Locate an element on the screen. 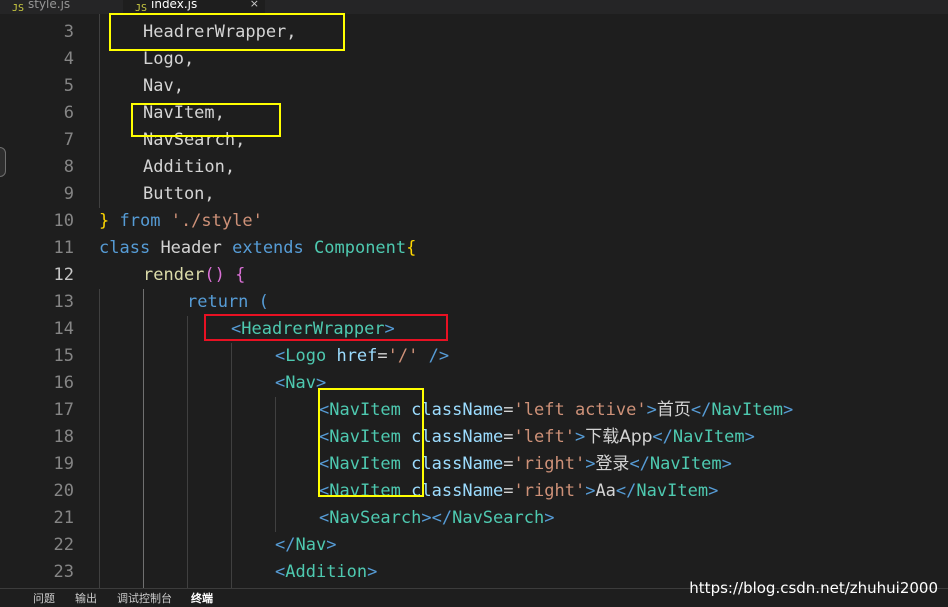 This screenshot has width=948, height=607. line-number: 3 is located at coordinates (68, 32).